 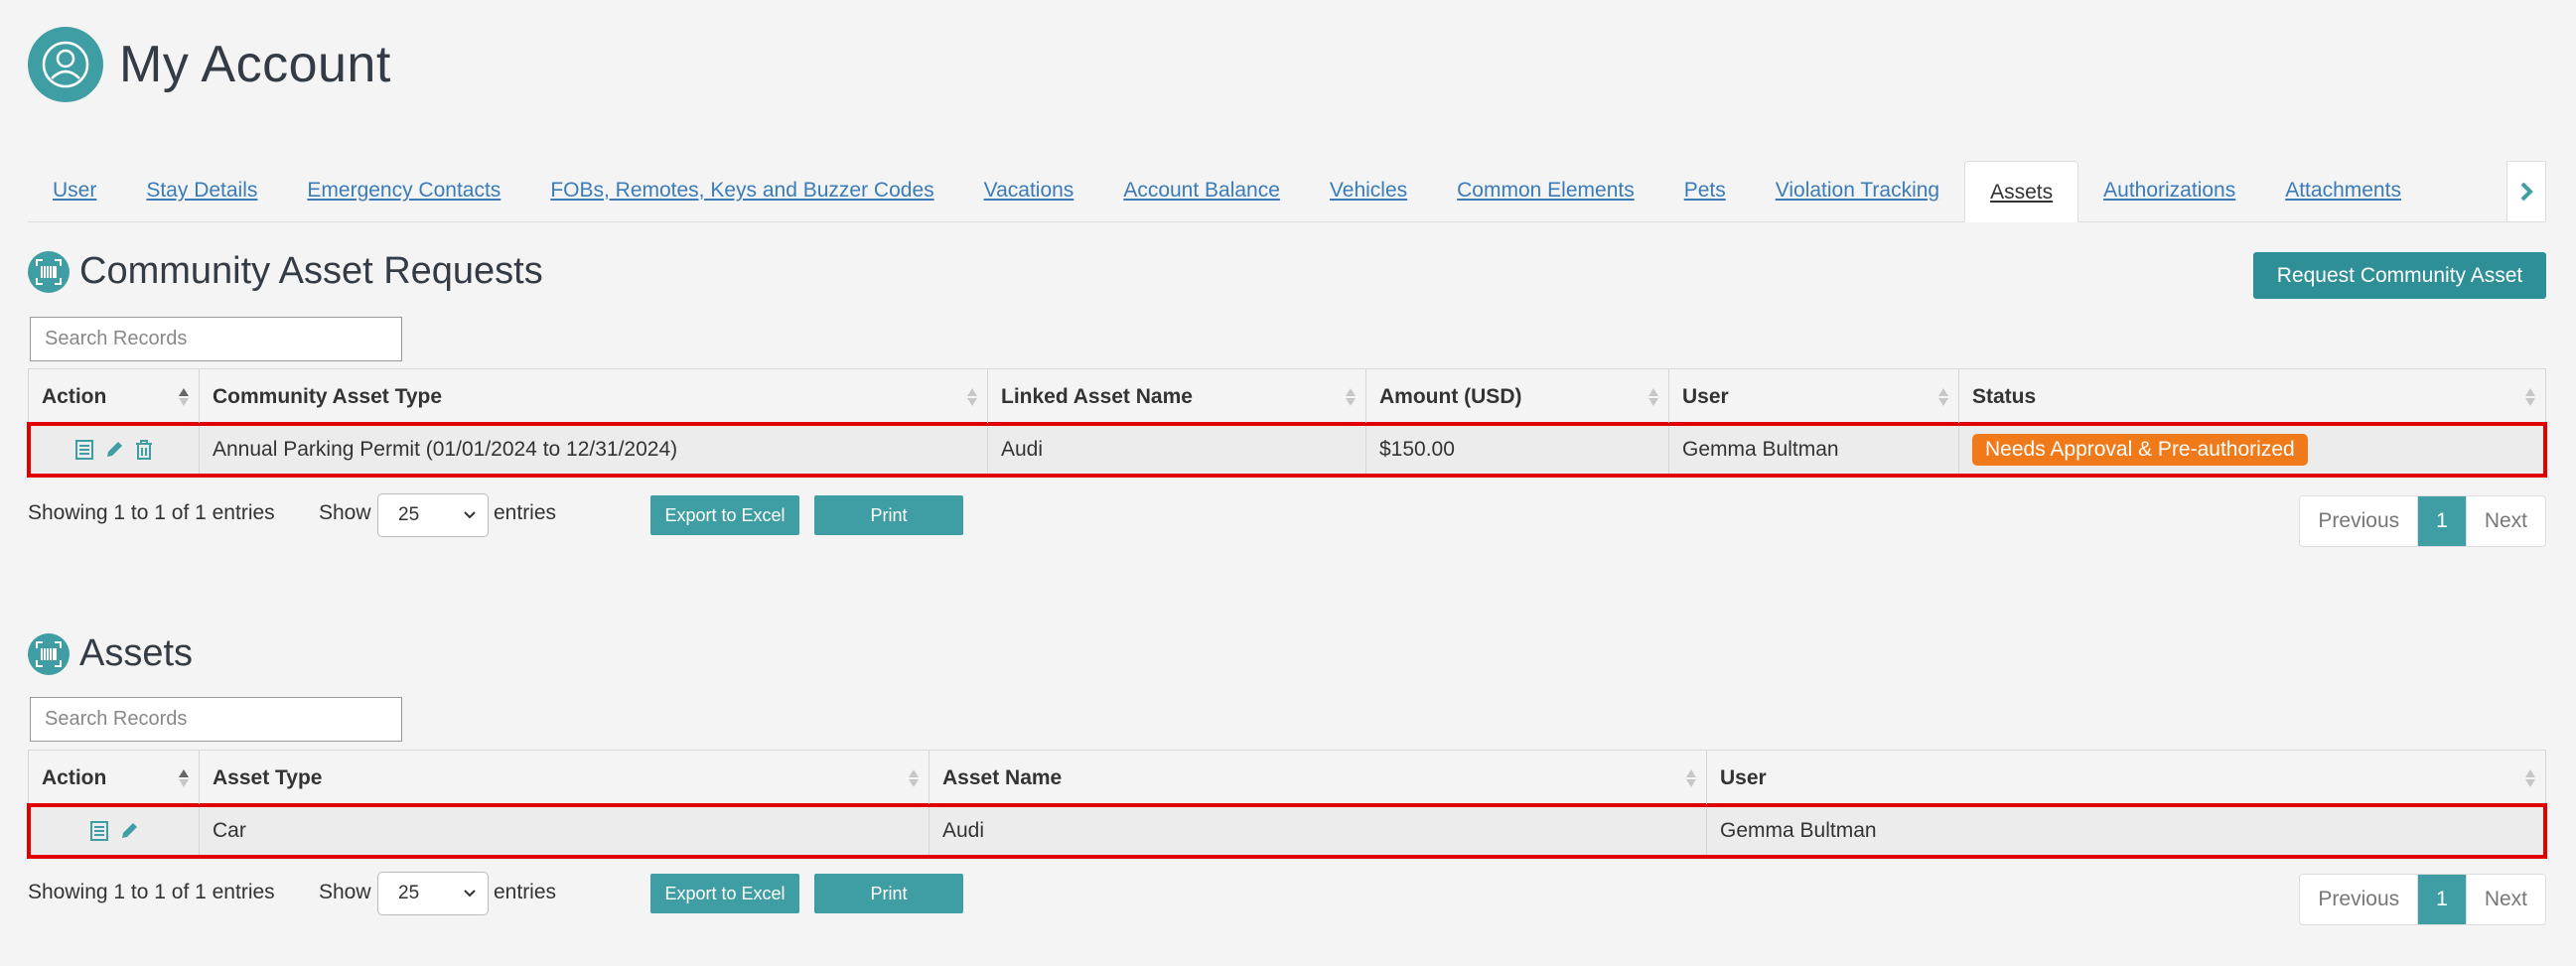 I want to click on assets-page-size-select: 25, so click(x=433, y=894).